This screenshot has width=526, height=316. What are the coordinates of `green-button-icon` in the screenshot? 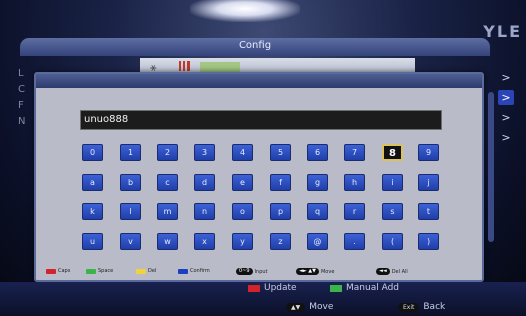 It's located at (336, 288).